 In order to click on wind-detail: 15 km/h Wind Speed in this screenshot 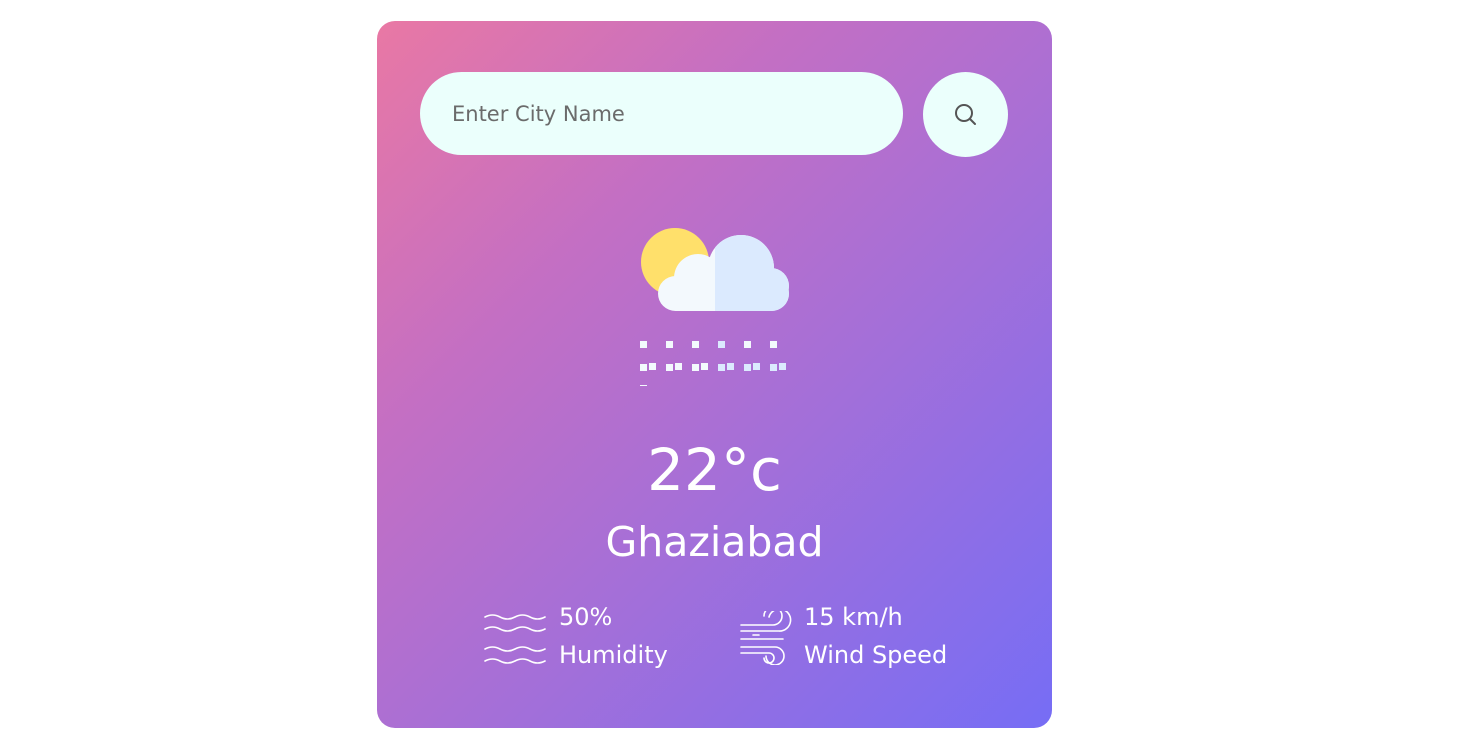, I will do `click(859, 637)`.